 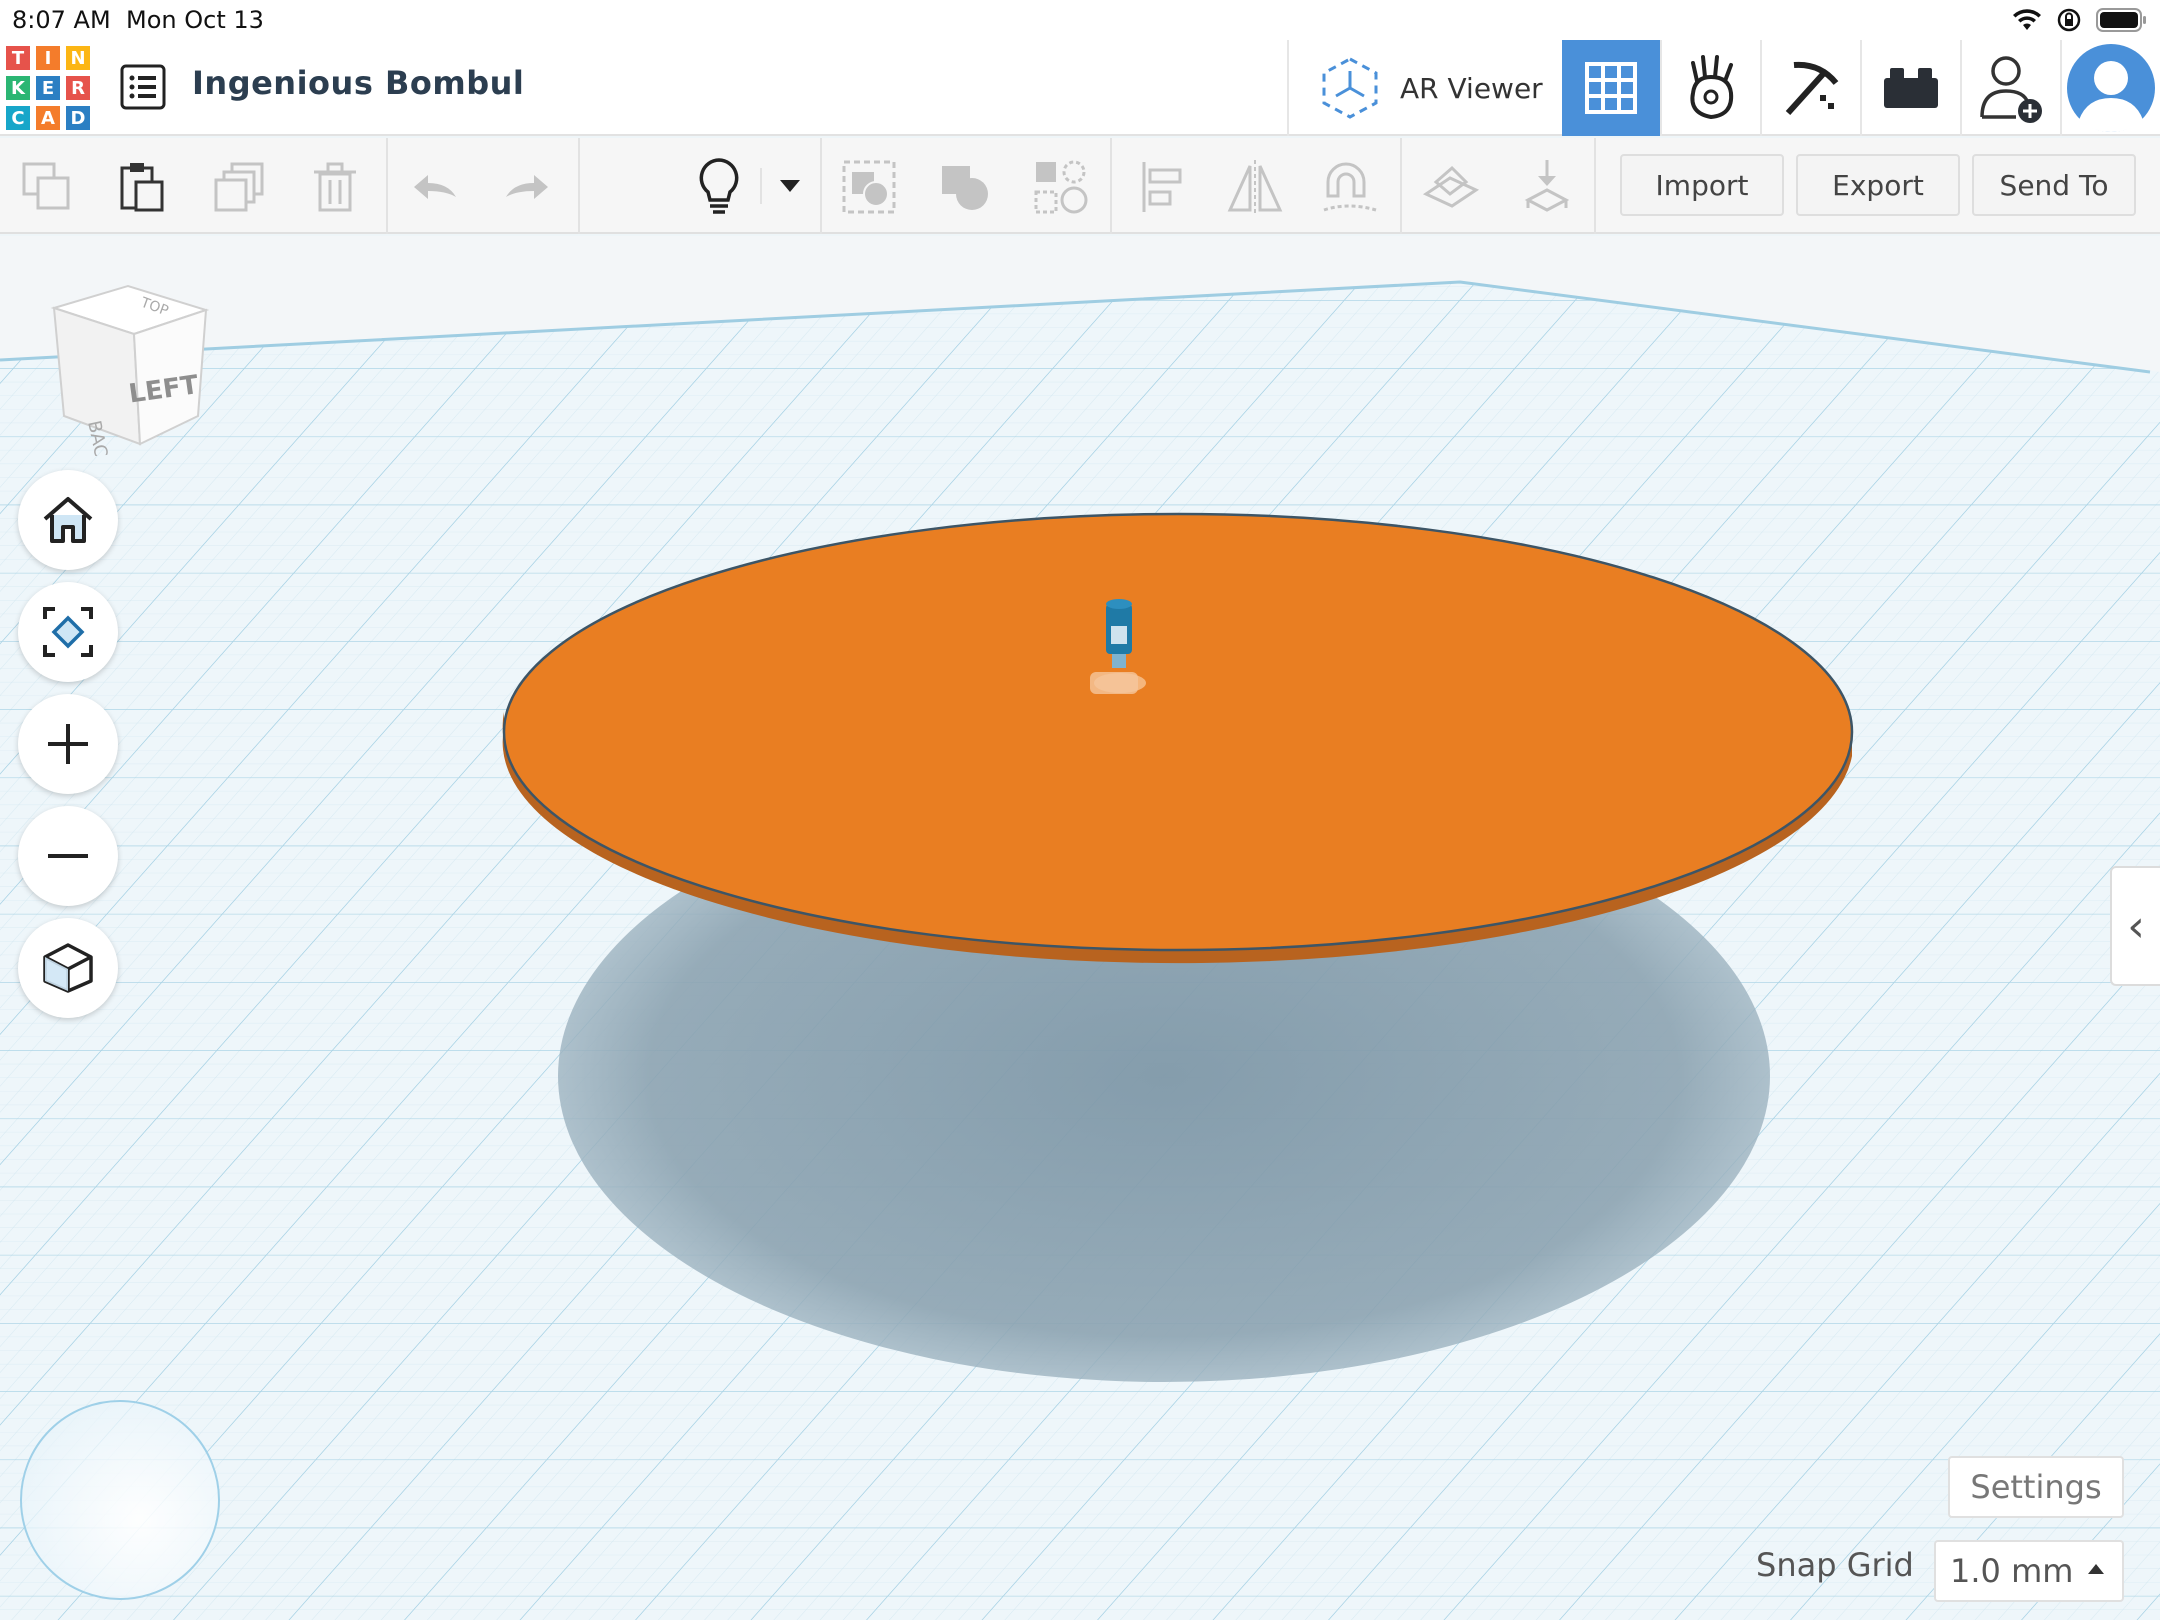 I want to click on user-avatar-button, so click(x=2111, y=88).